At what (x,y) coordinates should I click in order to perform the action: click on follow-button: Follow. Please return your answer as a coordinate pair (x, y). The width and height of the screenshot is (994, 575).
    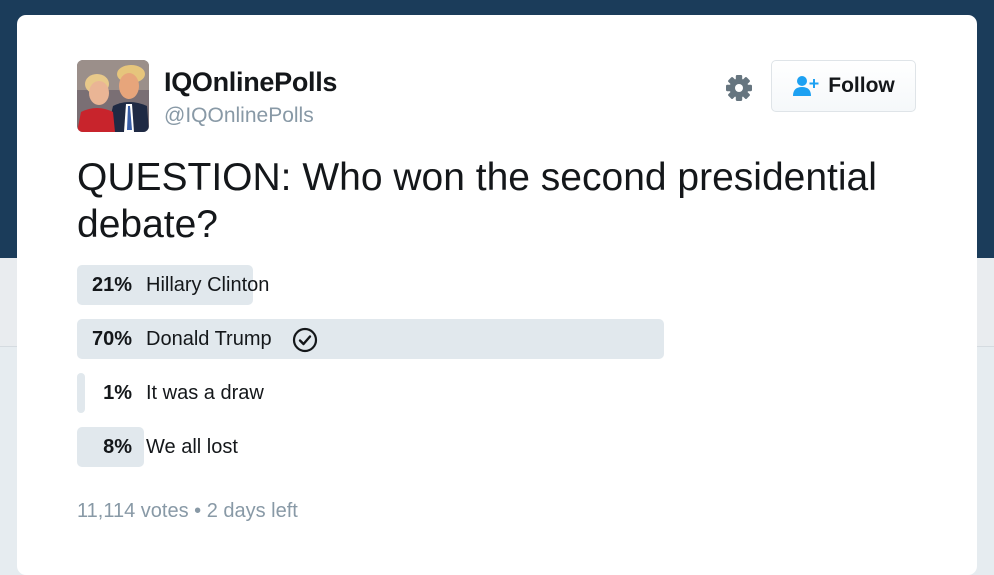
    Looking at the image, I should click on (843, 86).